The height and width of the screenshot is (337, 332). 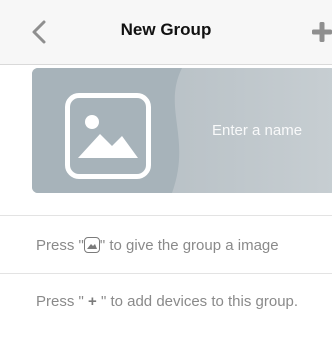 I want to click on group-image-button, so click(x=108, y=136).